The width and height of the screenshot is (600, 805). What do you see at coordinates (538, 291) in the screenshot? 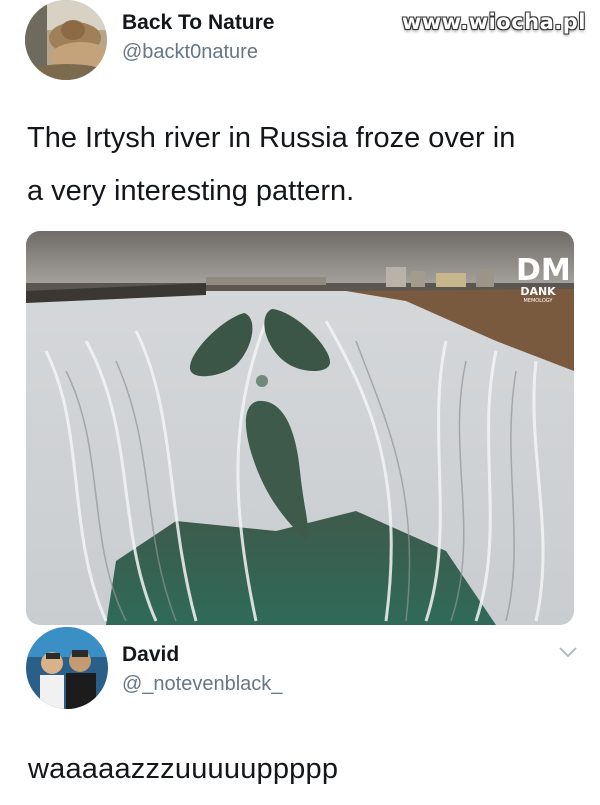
I see `logo-text: DANK` at bounding box center [538, 291].